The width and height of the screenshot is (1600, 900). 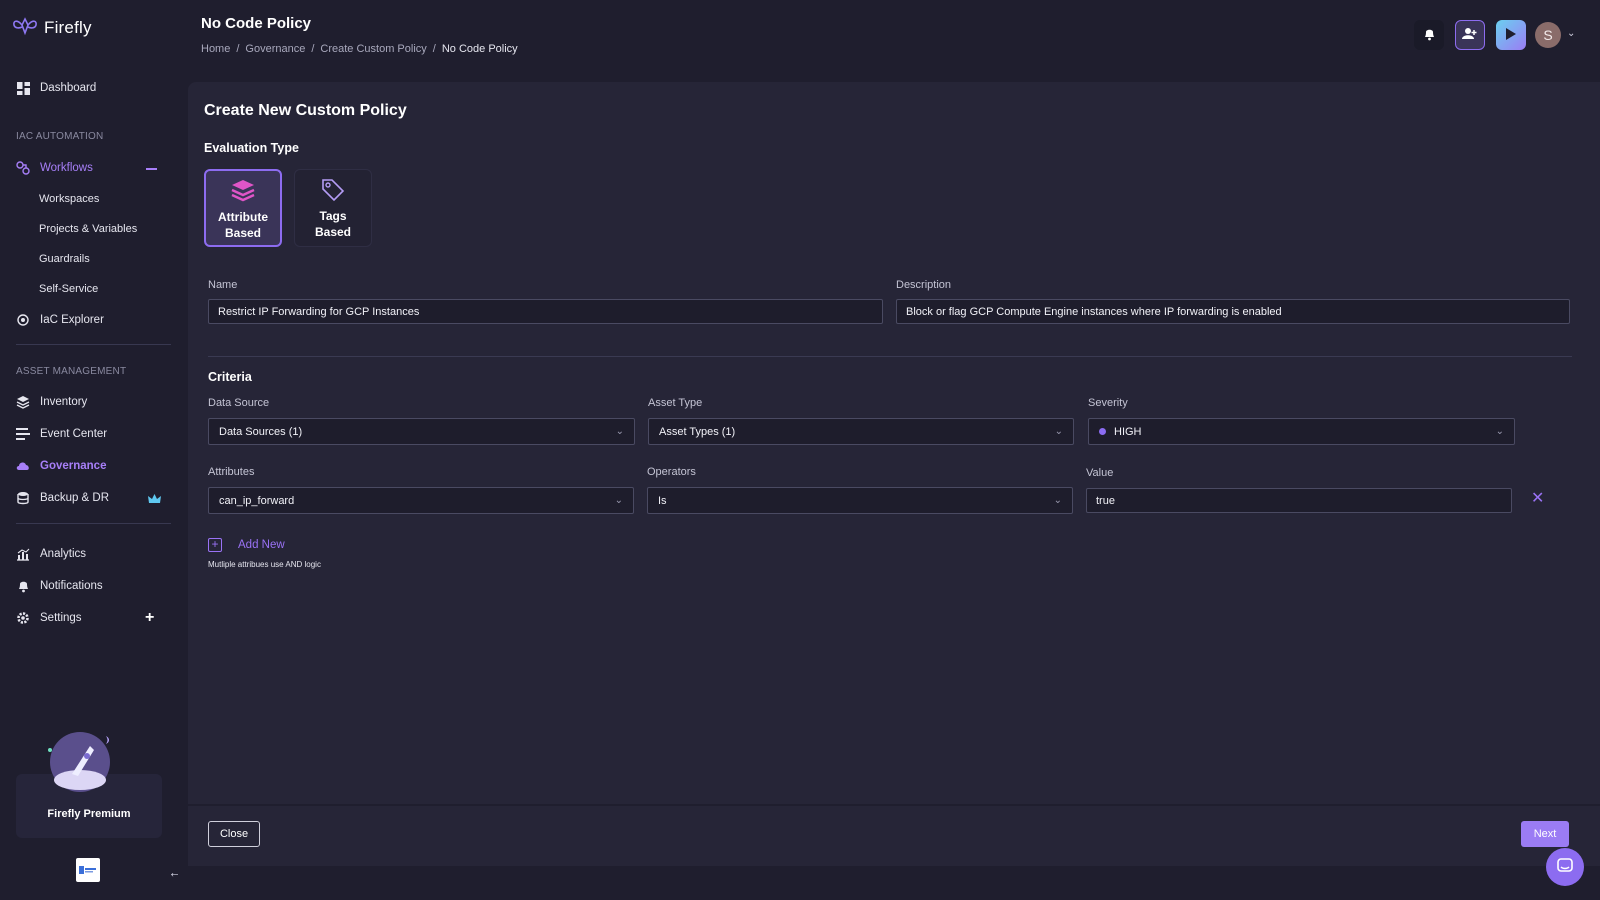 What do you see at coordinates (662, 500) in the screenshot?
I see `operators-value: Is` at bounding box center [662, 500].